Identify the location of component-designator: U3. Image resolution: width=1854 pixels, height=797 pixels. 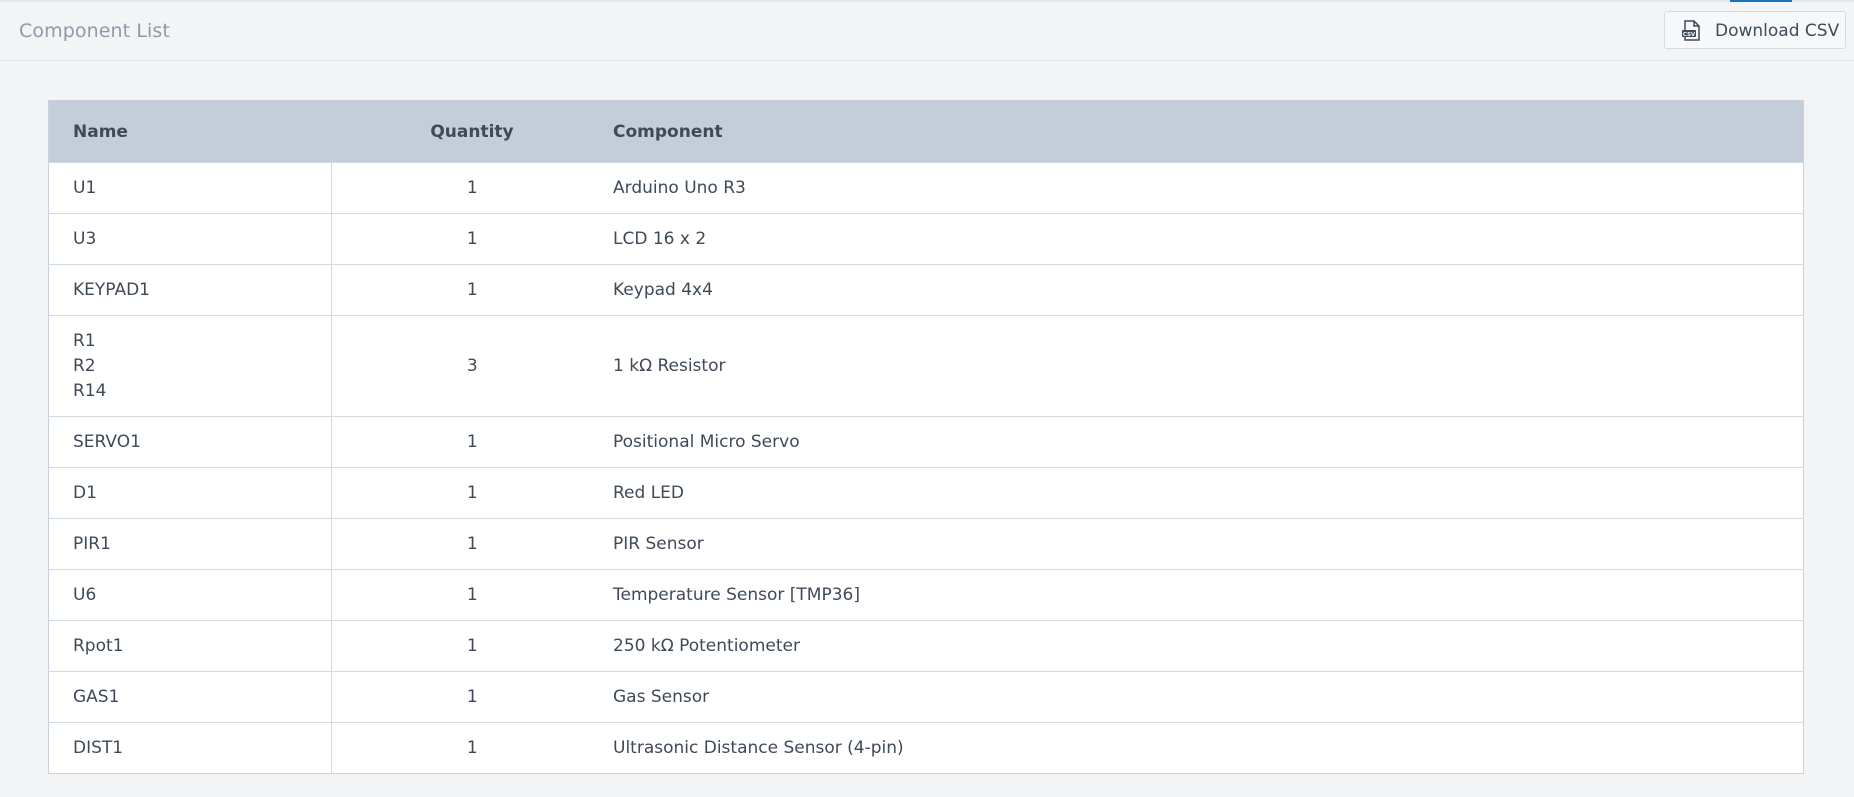
(85, 238).